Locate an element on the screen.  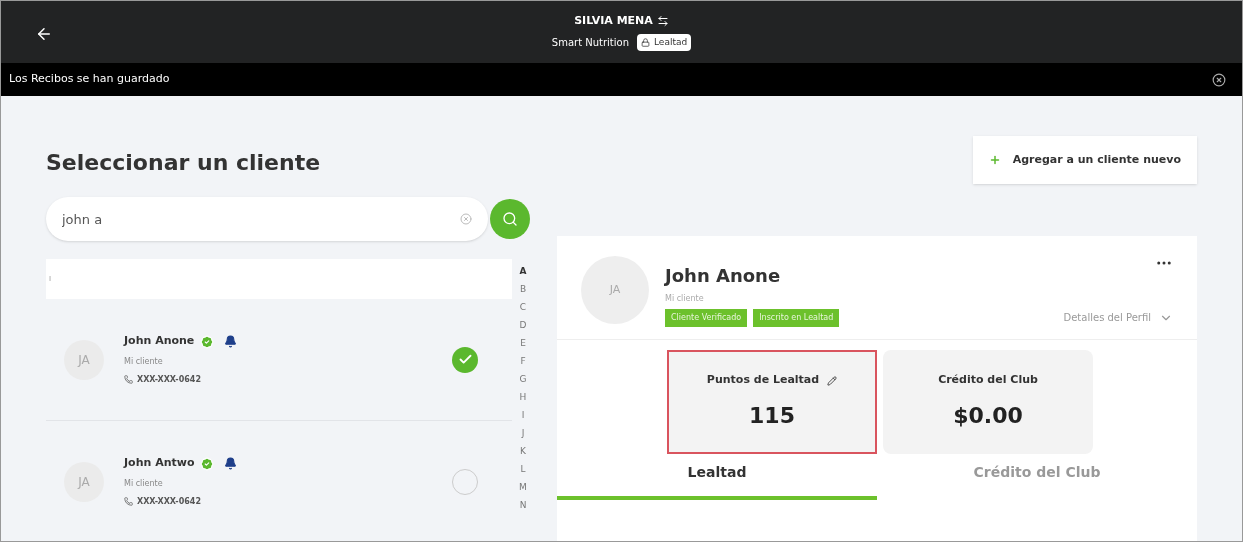
stat-label: Crédito del Club is located at coordinates (988, 380).